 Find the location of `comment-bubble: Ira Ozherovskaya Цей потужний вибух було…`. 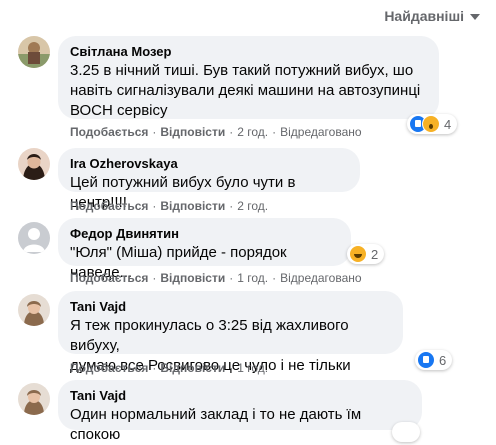

comment-bubble: Ira Ozherovskaya Цей потужний вибух було… is located at coordinates (209, 179).